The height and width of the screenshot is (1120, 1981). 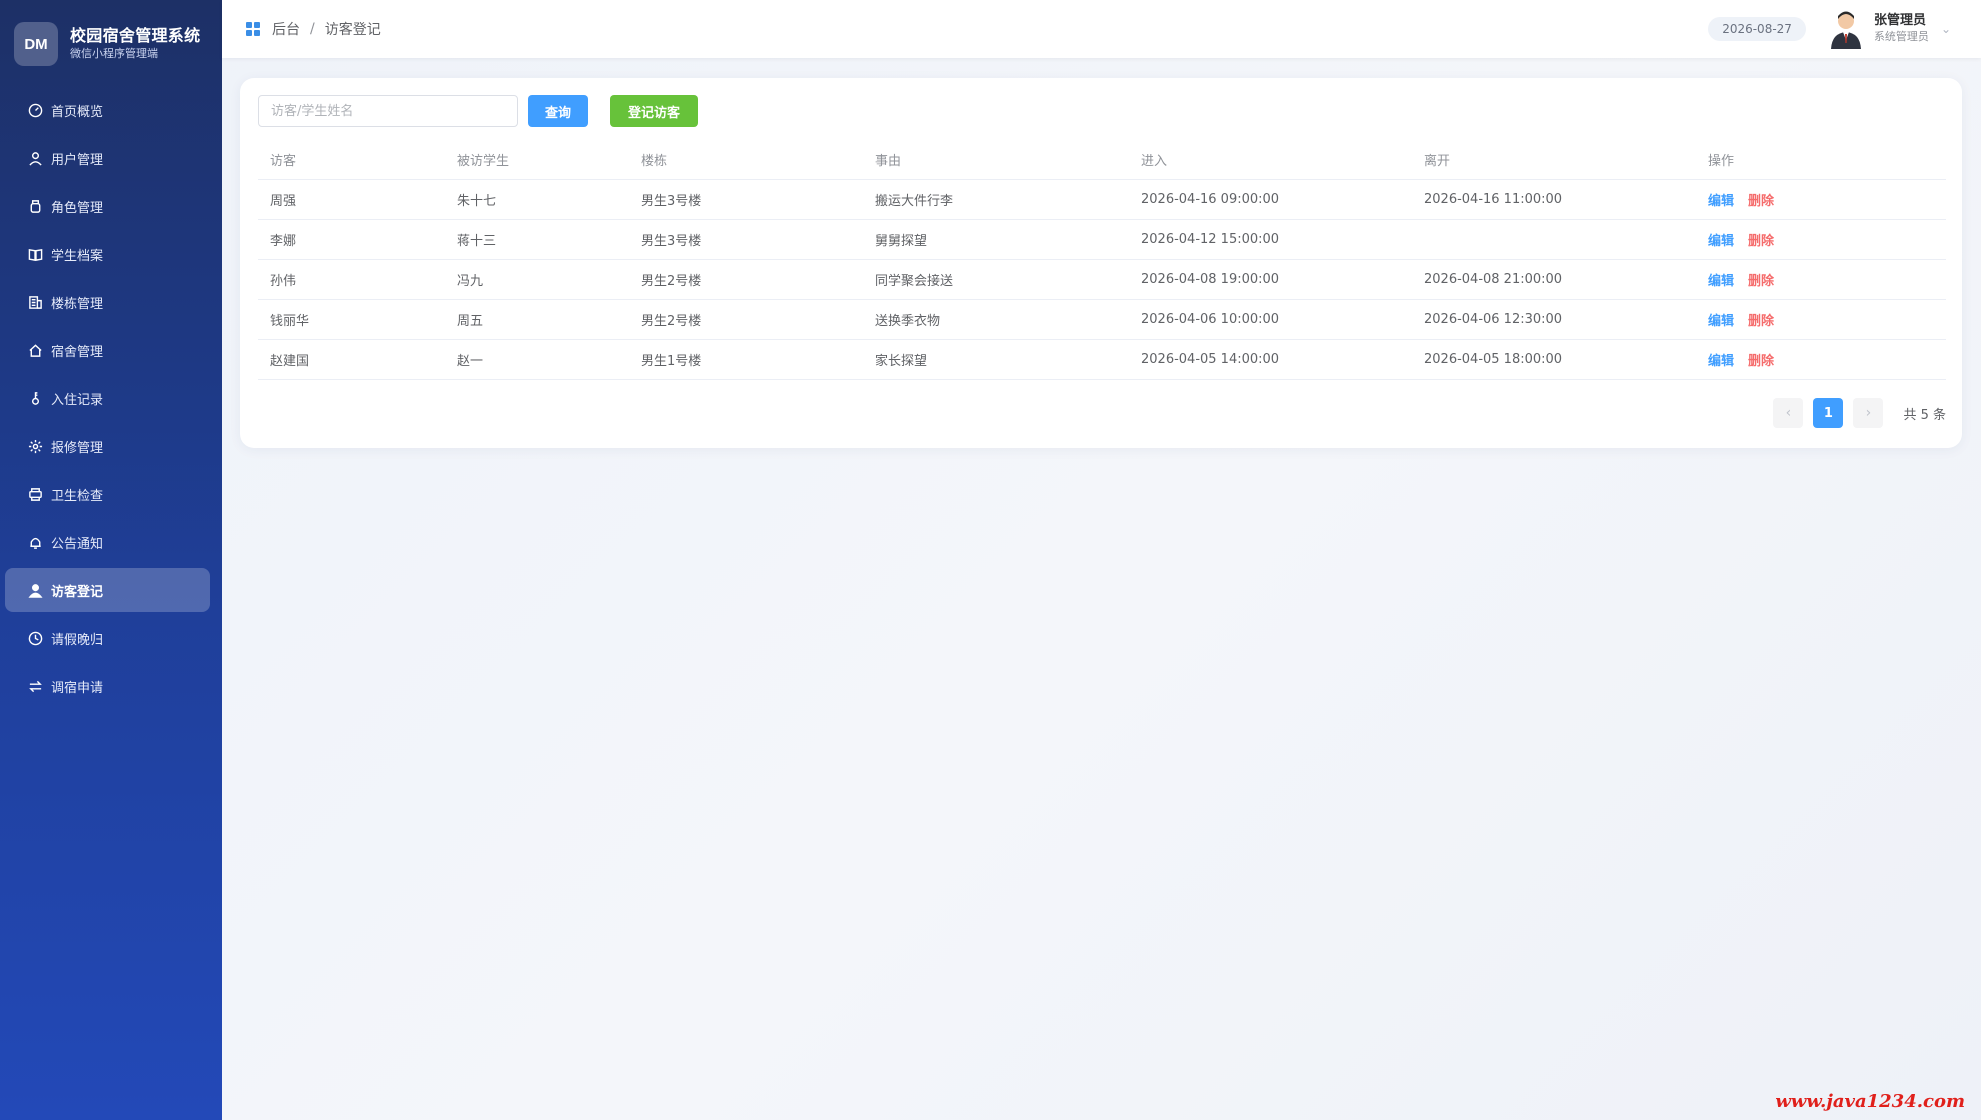 I want to click on sidebar-item-8: 卫生检查, so click(x=107, y=494).